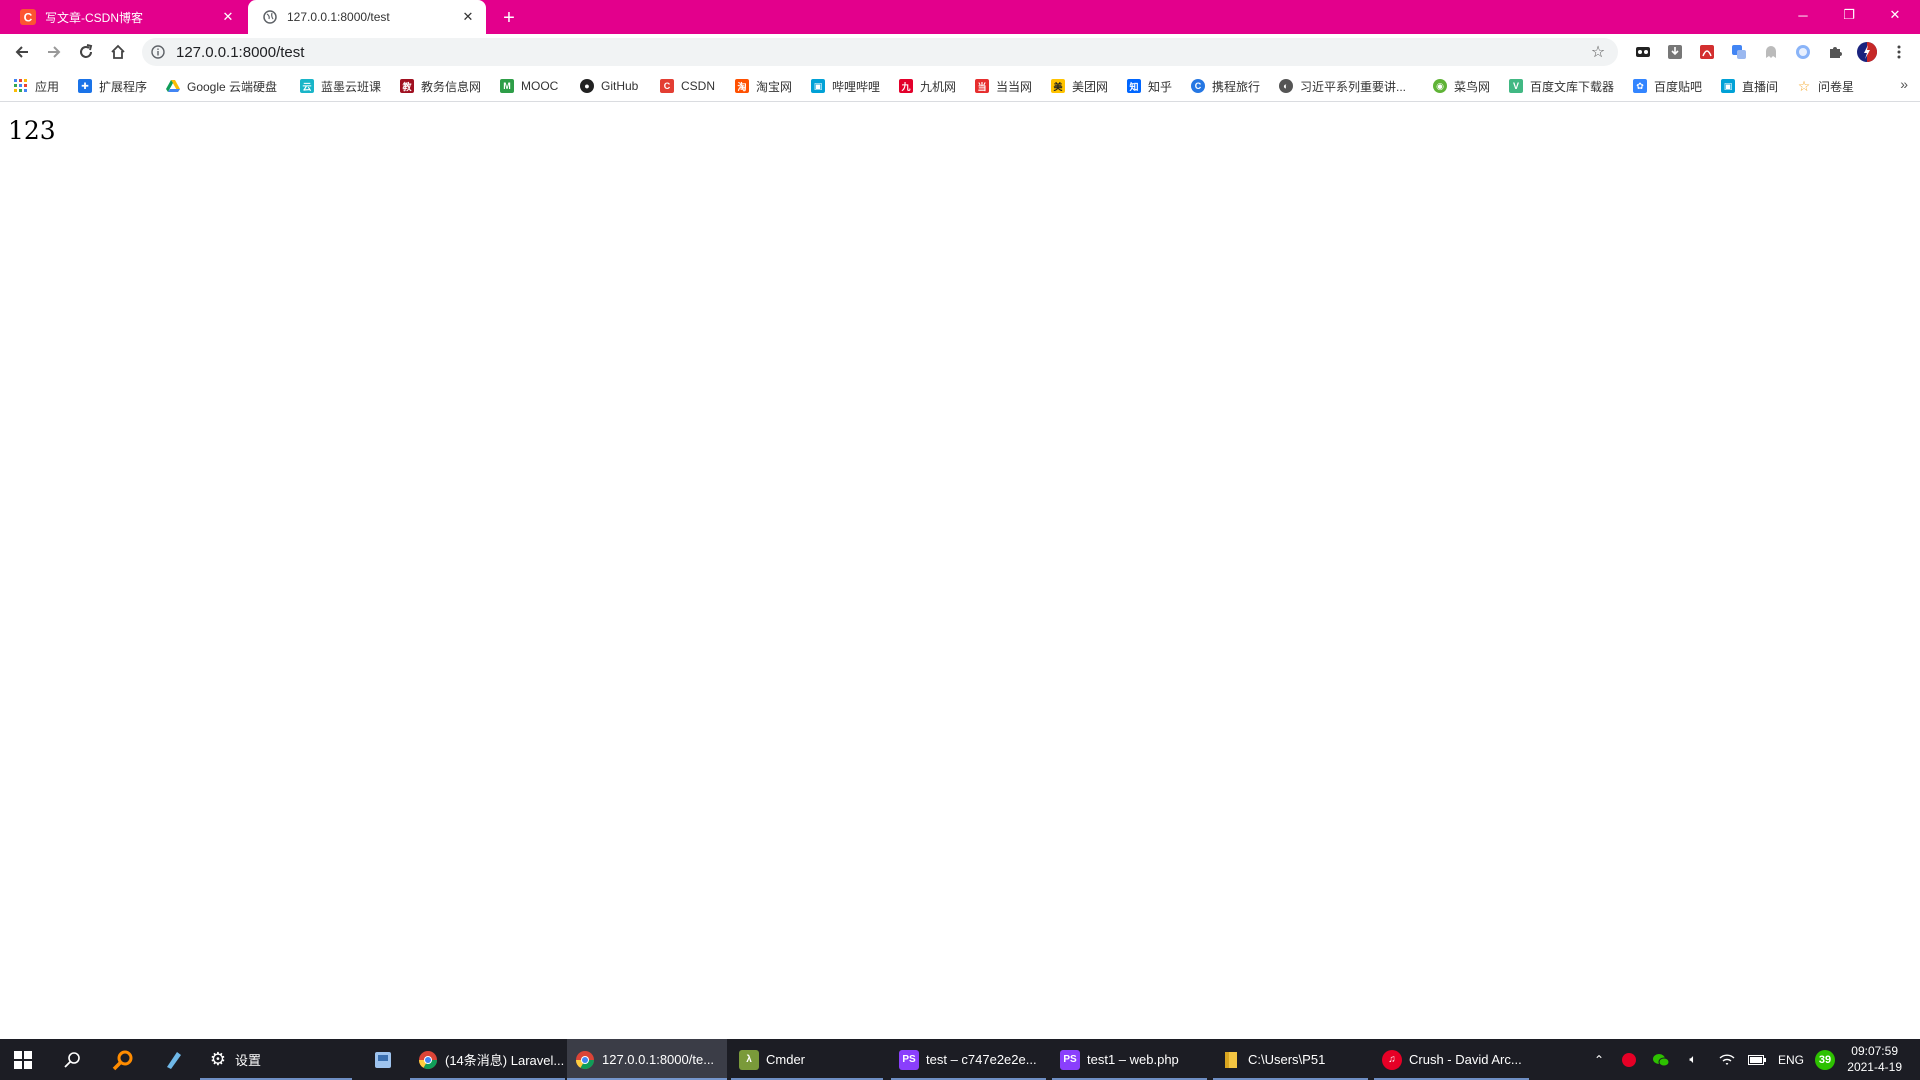 This screenshot has width=1920, height=1080. Describe the element at coordinates (1874, 1059) in the screenshot. I see `system-clock: 09:07:59 2021-4-19` at that location.